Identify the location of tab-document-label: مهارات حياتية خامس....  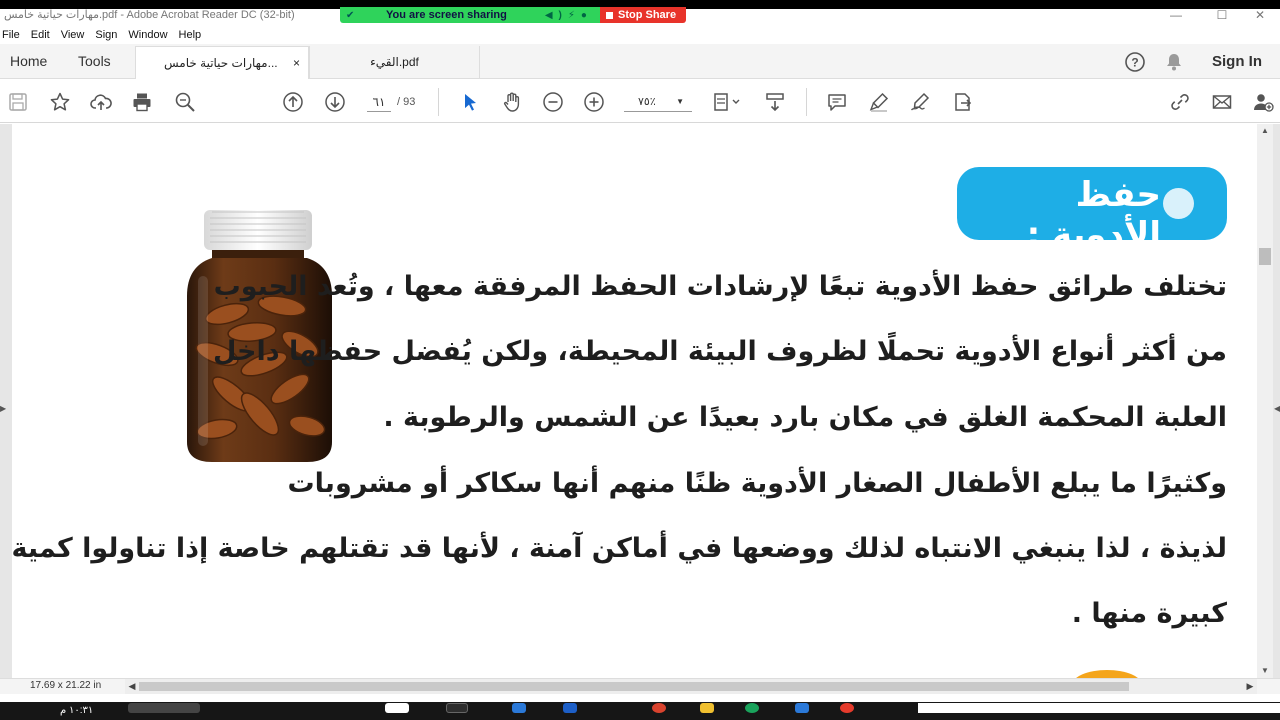
(221, 63).